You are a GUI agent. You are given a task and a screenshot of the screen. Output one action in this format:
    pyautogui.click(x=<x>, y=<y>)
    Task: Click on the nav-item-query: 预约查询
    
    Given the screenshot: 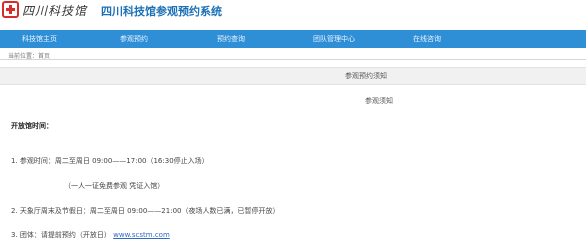 What is the action you would take?
    pyautogui.click(x=231, y=39)
    